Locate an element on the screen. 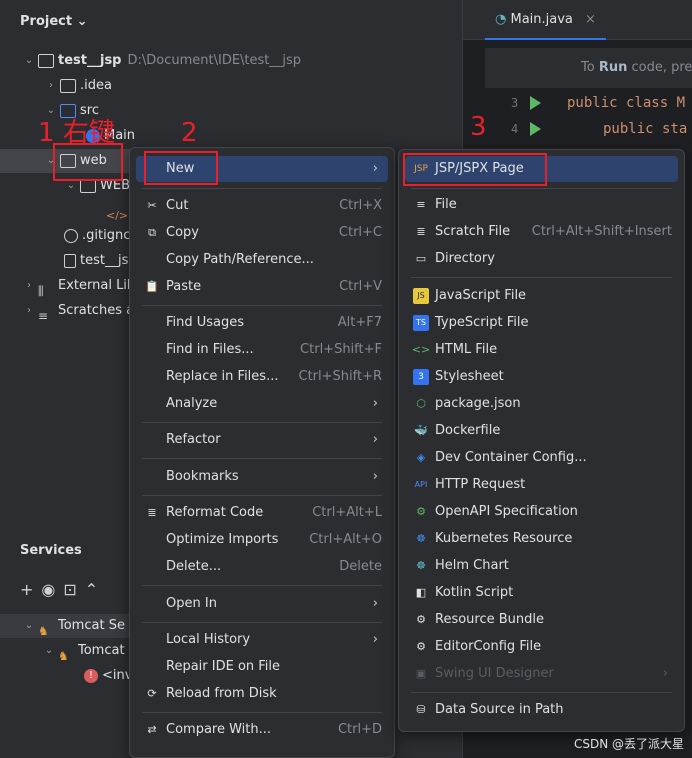 This screenshot has height=758, width=692. new-tab-icon: ⊡ is located at coordinates (69, 589).